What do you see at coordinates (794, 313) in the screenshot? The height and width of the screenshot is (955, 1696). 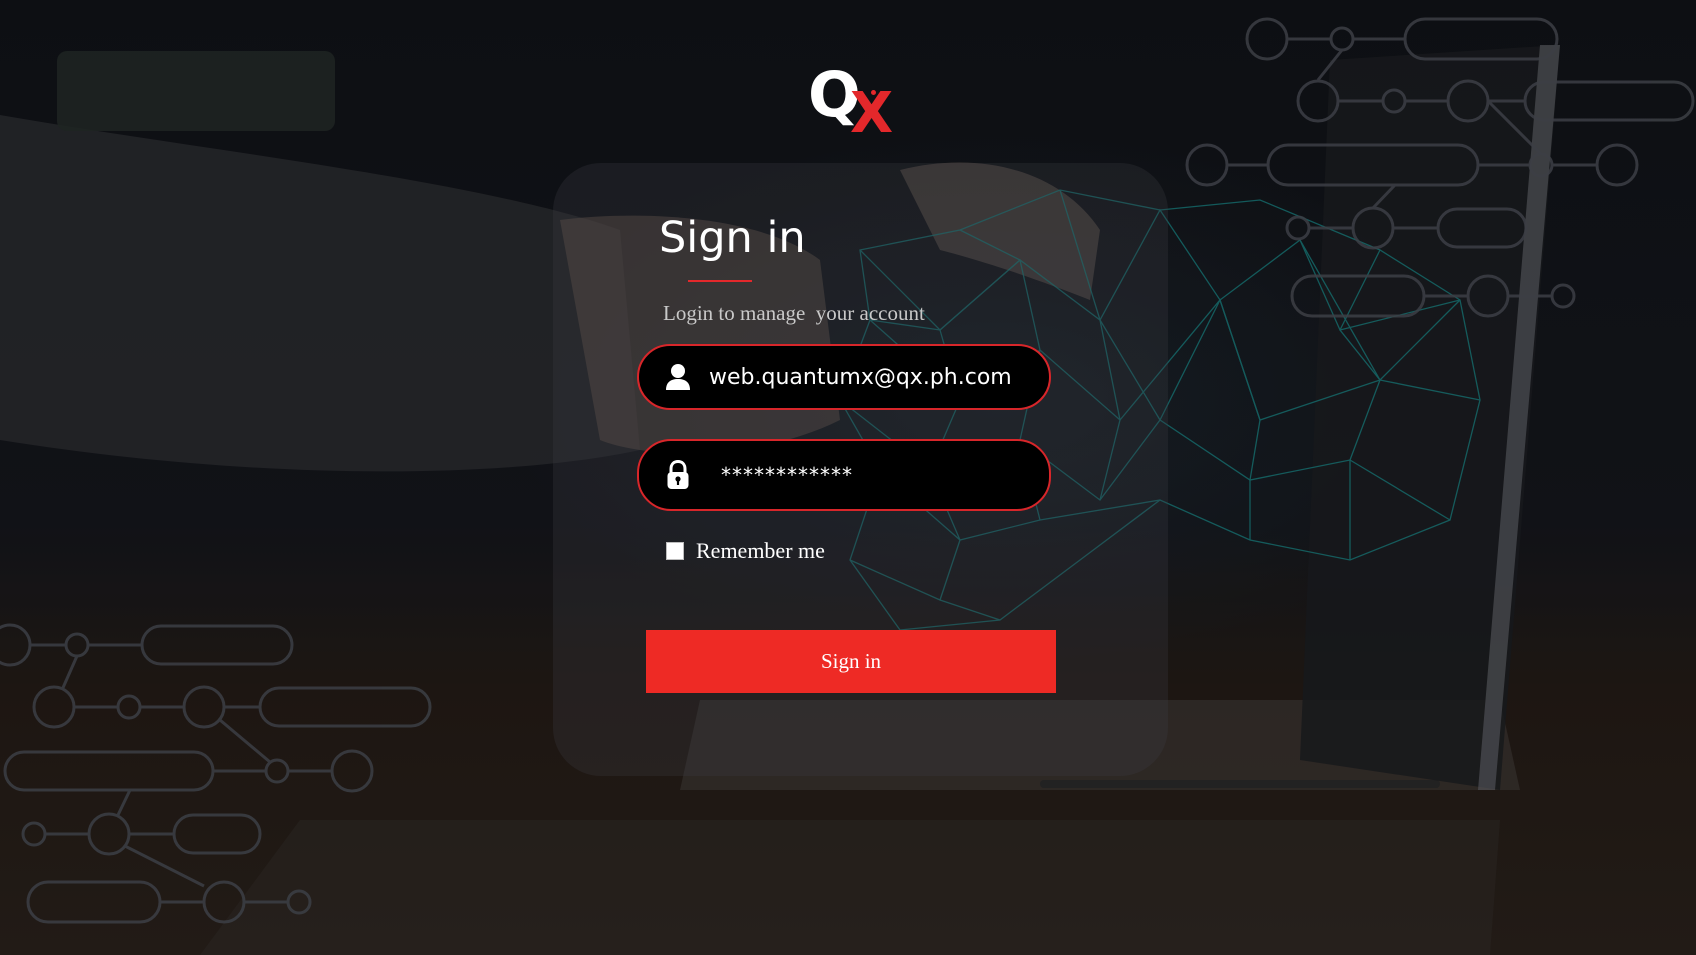 I see `login-subtitle: Login to manage your account` at bounding box center [794, 313].